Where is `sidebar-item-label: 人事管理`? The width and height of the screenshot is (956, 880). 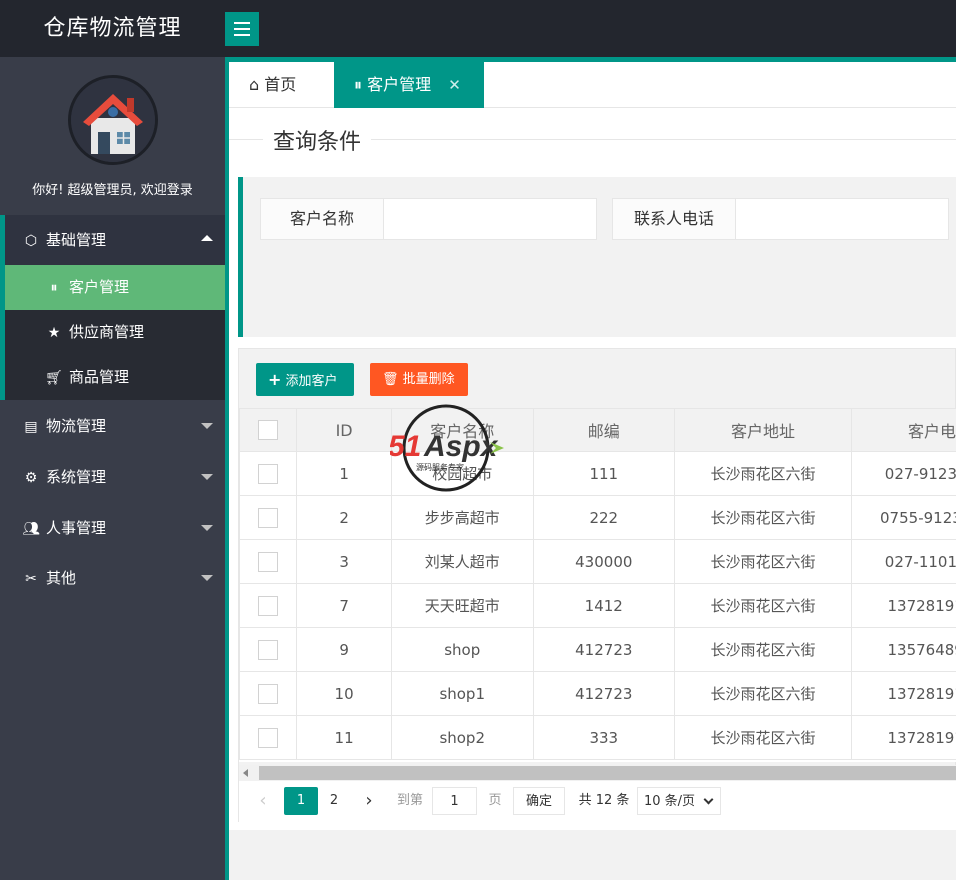
sidebar-item-label: 人事管理 is located at coordinates (76, 528).